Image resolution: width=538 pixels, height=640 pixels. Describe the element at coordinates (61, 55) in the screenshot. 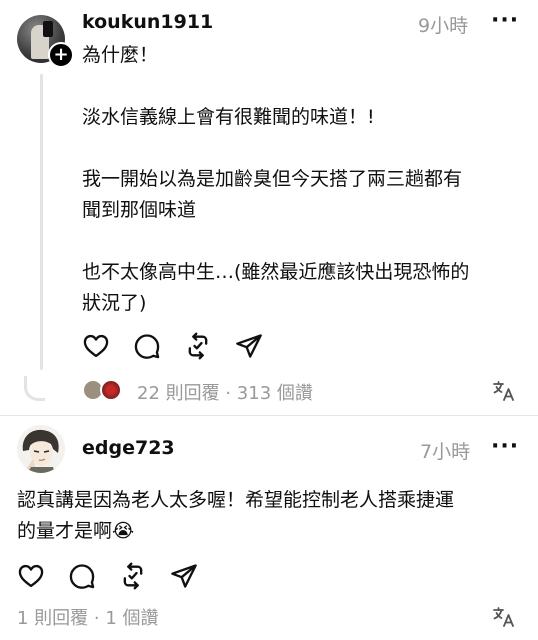

I see `follow-plus-icon: +` at that location.